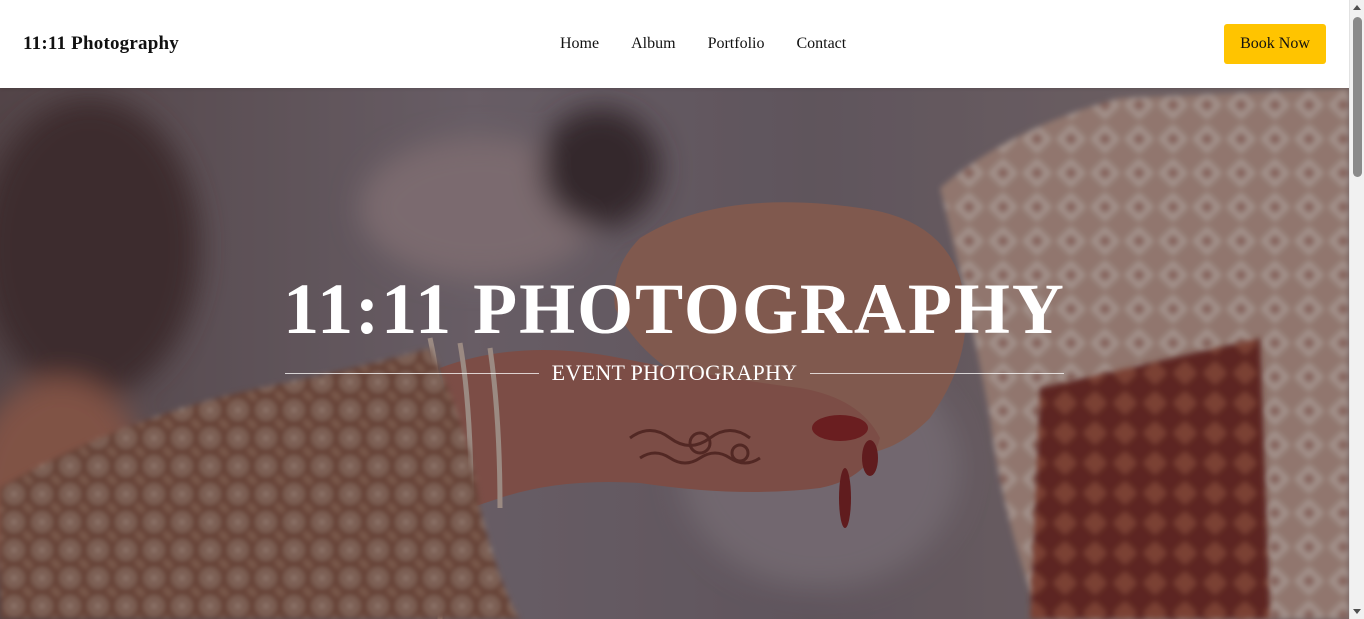 The height and width of the screenshot is (619, 1364). I want to click on hero-title: 11:11 PHOTOGRAPHY, so click(674, 309).